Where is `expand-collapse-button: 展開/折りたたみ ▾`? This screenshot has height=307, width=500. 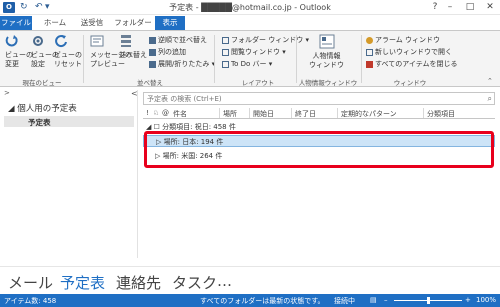 expand-collapse-button: 展開/折りたたみ ▾ is located at coordinates (182, 64).